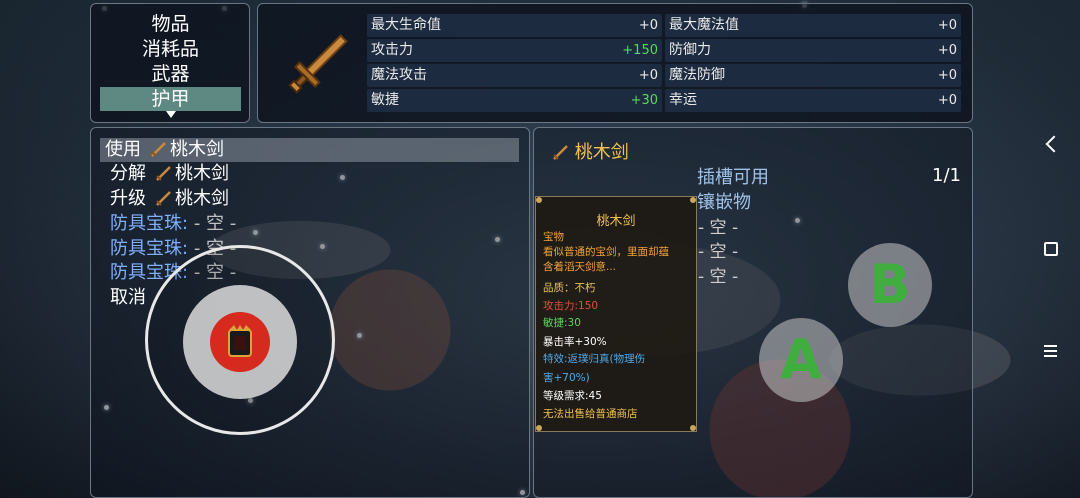  I want to click on armor-icon, so click(240, 341).